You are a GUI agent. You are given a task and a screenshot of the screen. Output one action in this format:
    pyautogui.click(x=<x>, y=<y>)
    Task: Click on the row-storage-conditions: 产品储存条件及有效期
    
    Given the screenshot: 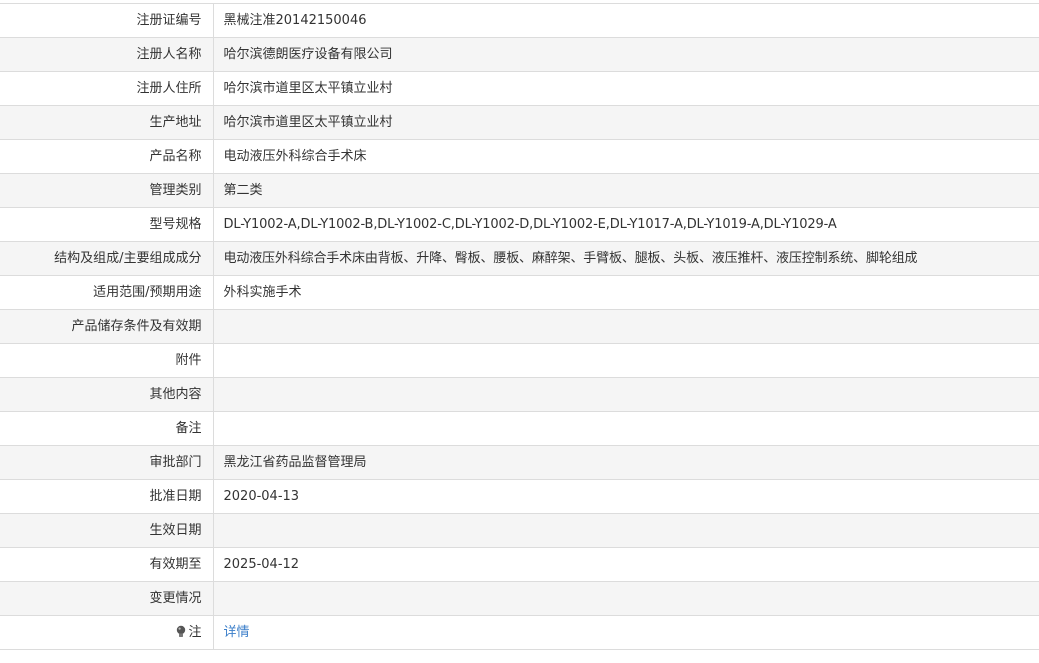 What is the action you would take?
    pyautogui.click(x=519, y=326)
    